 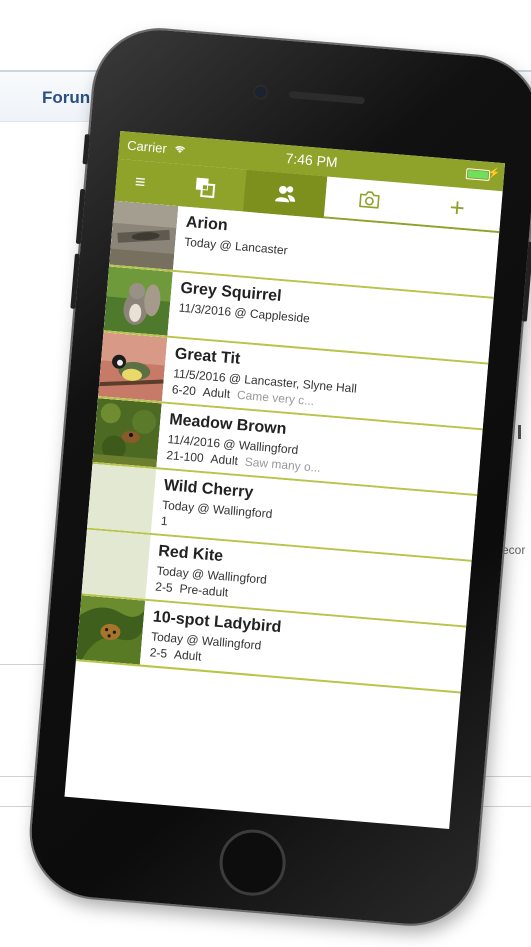 What do you see at coordinates (494, 173) in the screenshot?
I see `charging-icon: ⚡` at bounding box center [494, 173].